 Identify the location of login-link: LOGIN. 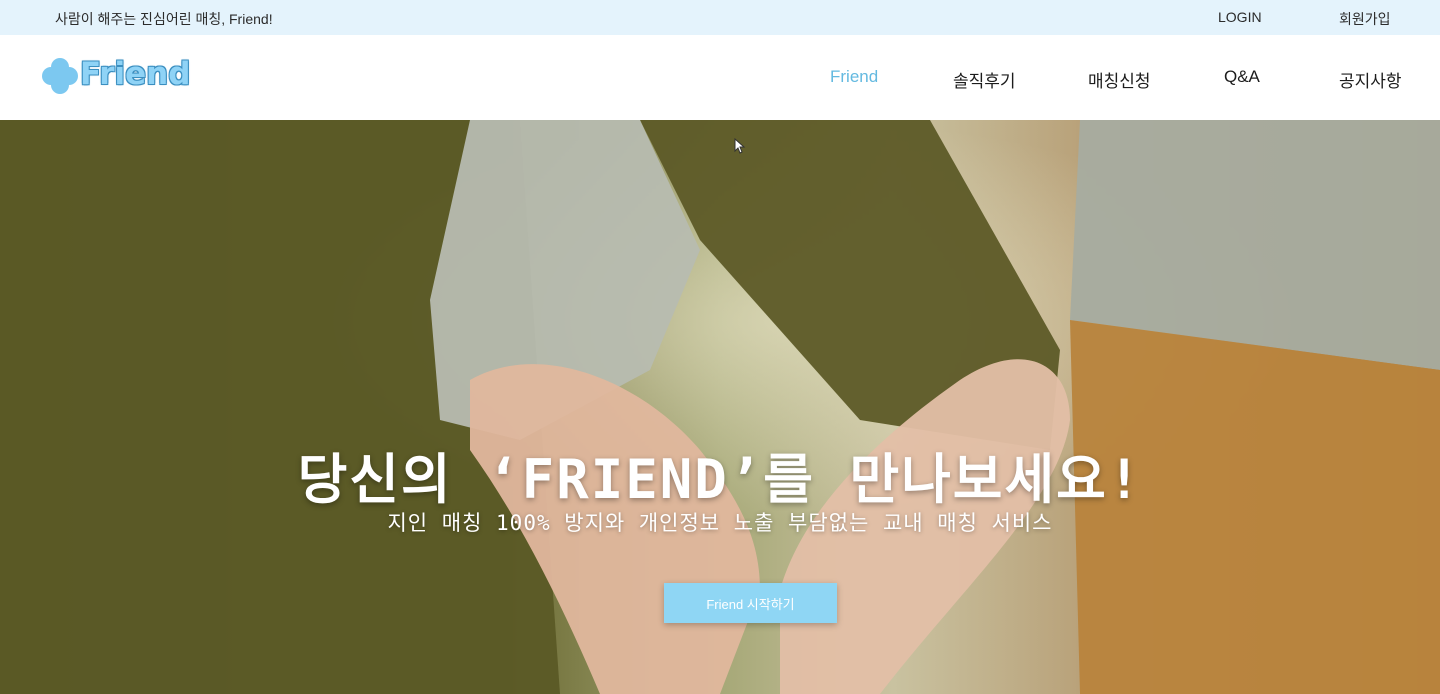
(1240, 17).